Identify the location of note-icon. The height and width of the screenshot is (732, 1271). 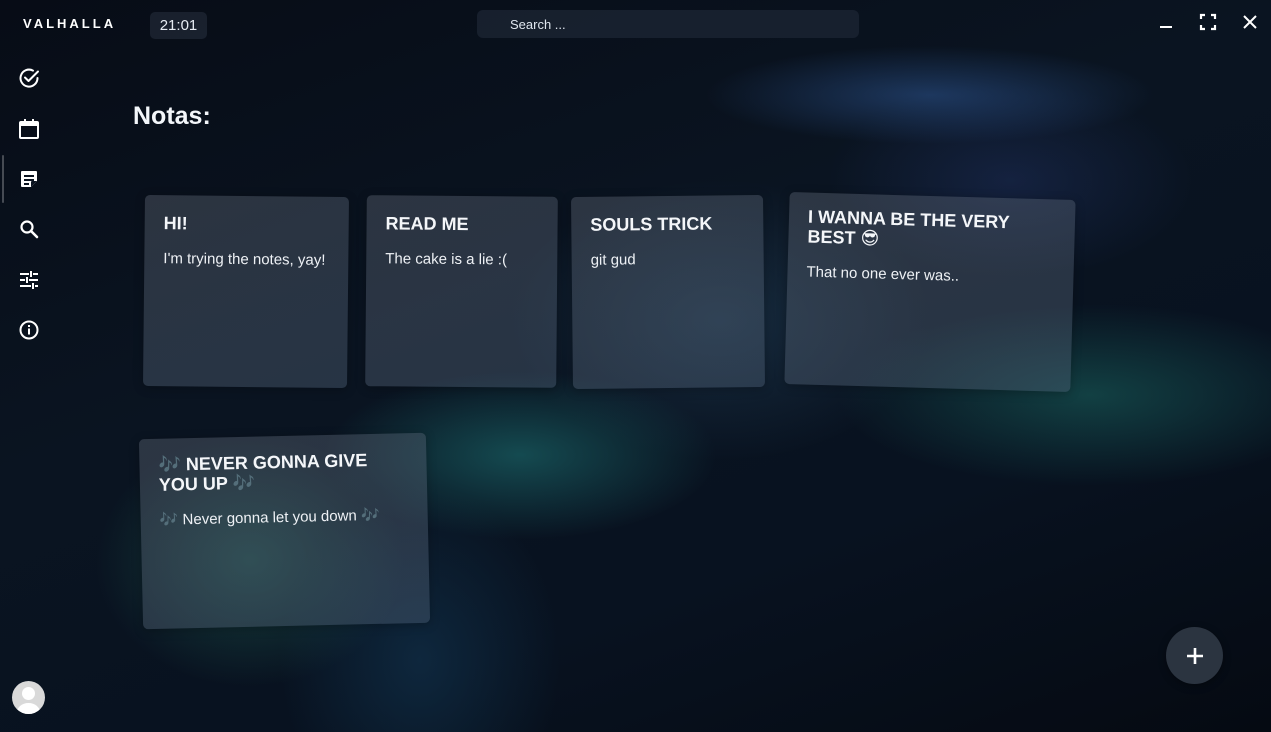
(29, 179).